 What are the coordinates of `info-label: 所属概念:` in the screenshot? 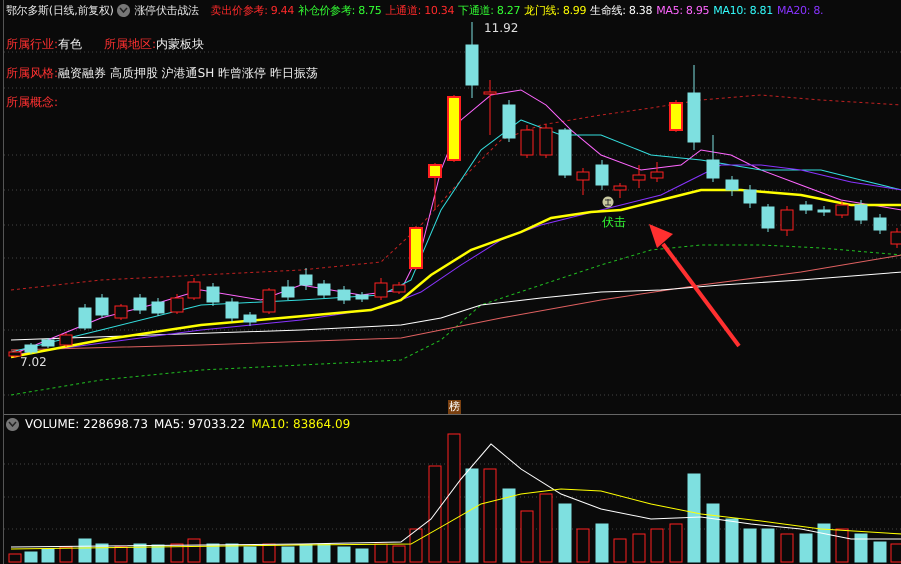 It's located at (32, 102).